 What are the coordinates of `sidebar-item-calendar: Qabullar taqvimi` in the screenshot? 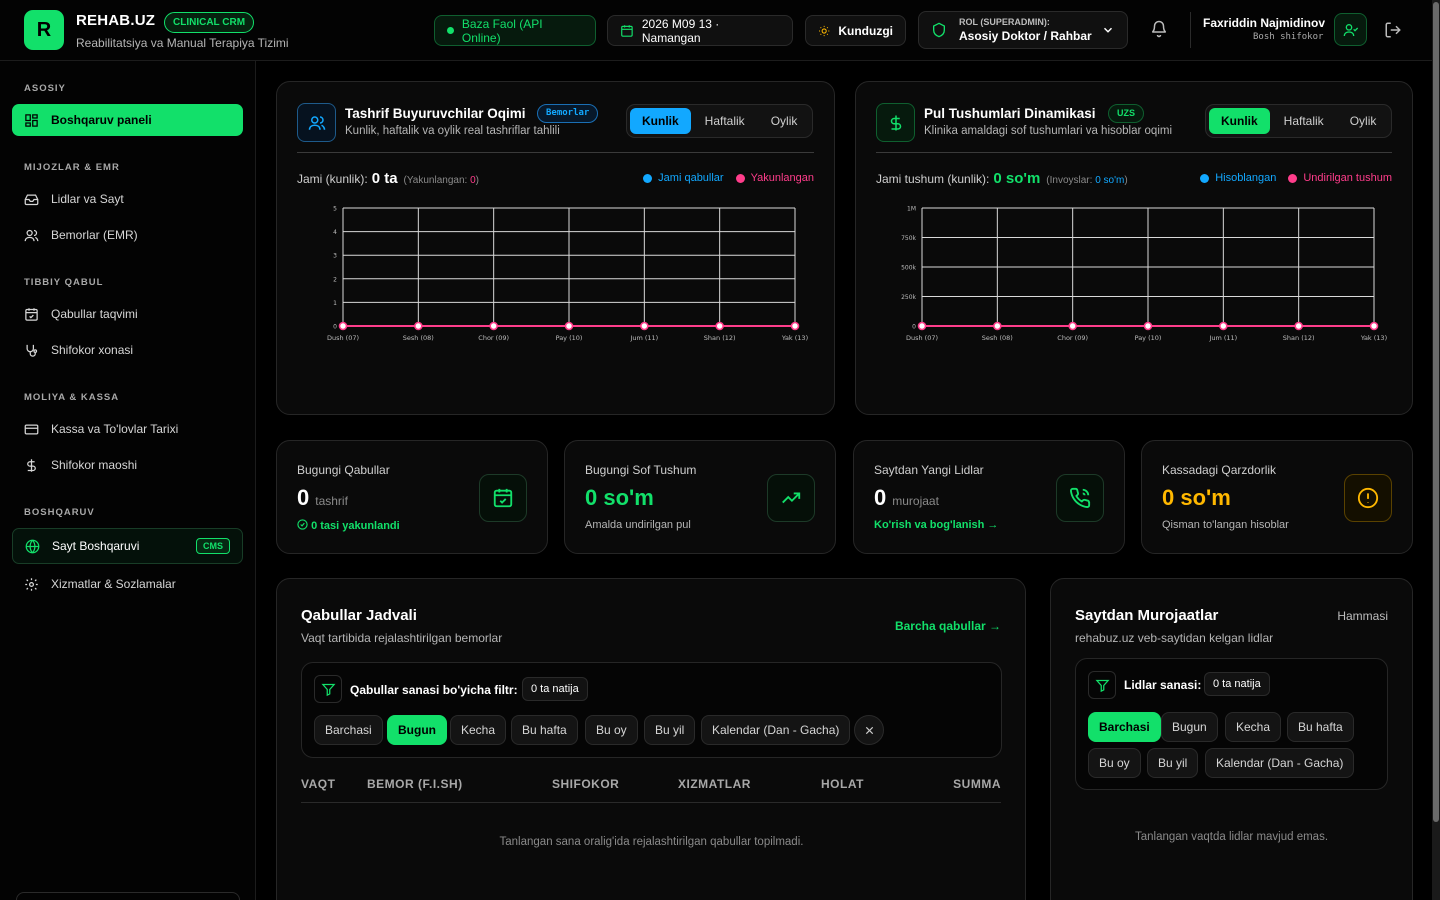 It's located at (127, 314).